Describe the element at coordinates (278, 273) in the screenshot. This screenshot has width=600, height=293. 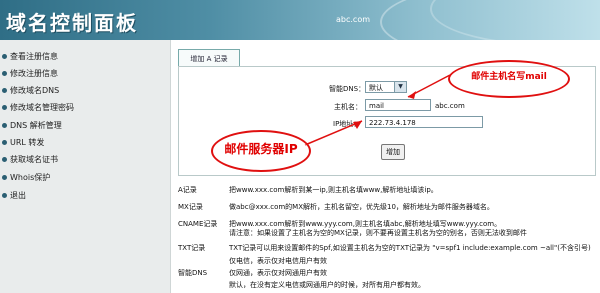
I see `record-desc: 仅网通，表示仅对网通用户有效` at that location.